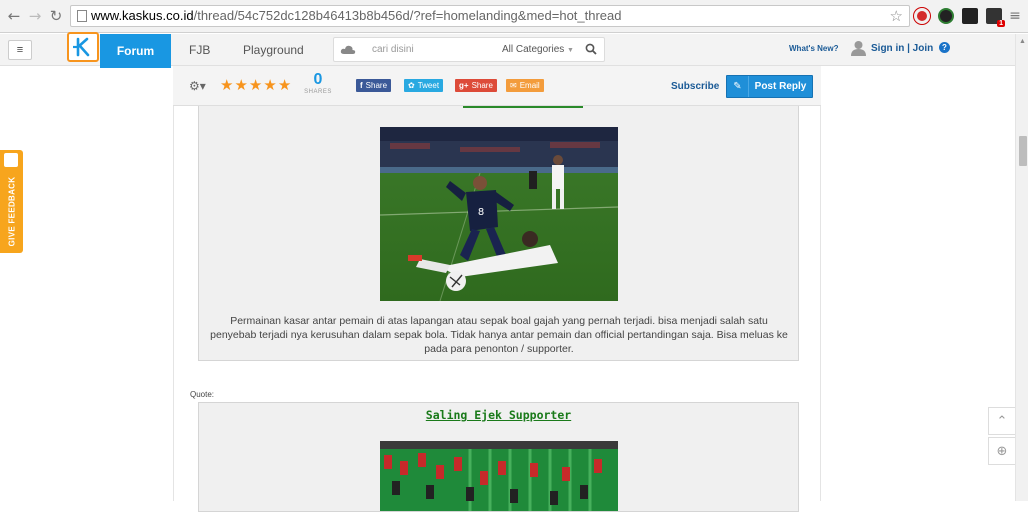 The height and width of the screenshot is (512, 1028). Describe the element at coordinates (142, 15) in the screenshot. I see `url-host: www.kaskus.co.id` at that location.